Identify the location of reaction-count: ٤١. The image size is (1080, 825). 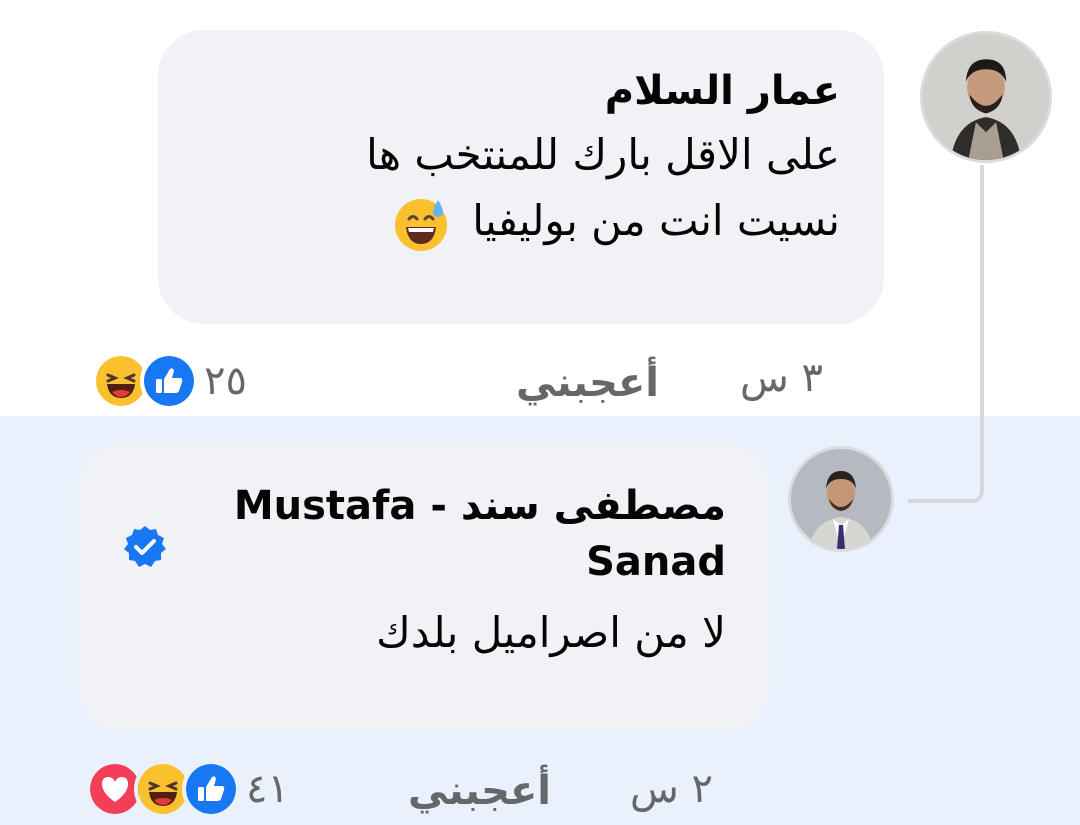
(267, 789).